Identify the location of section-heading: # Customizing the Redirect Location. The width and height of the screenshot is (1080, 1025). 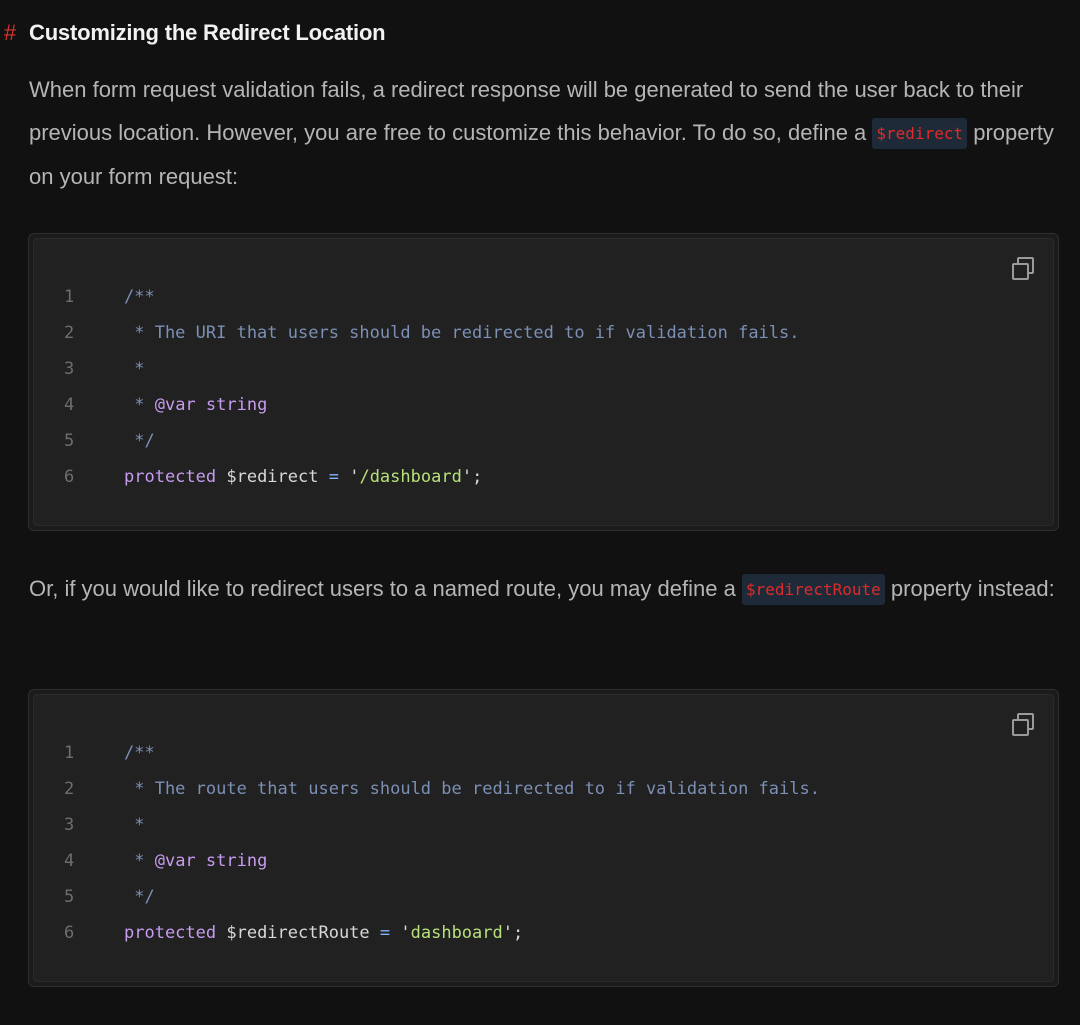
(193, 33).